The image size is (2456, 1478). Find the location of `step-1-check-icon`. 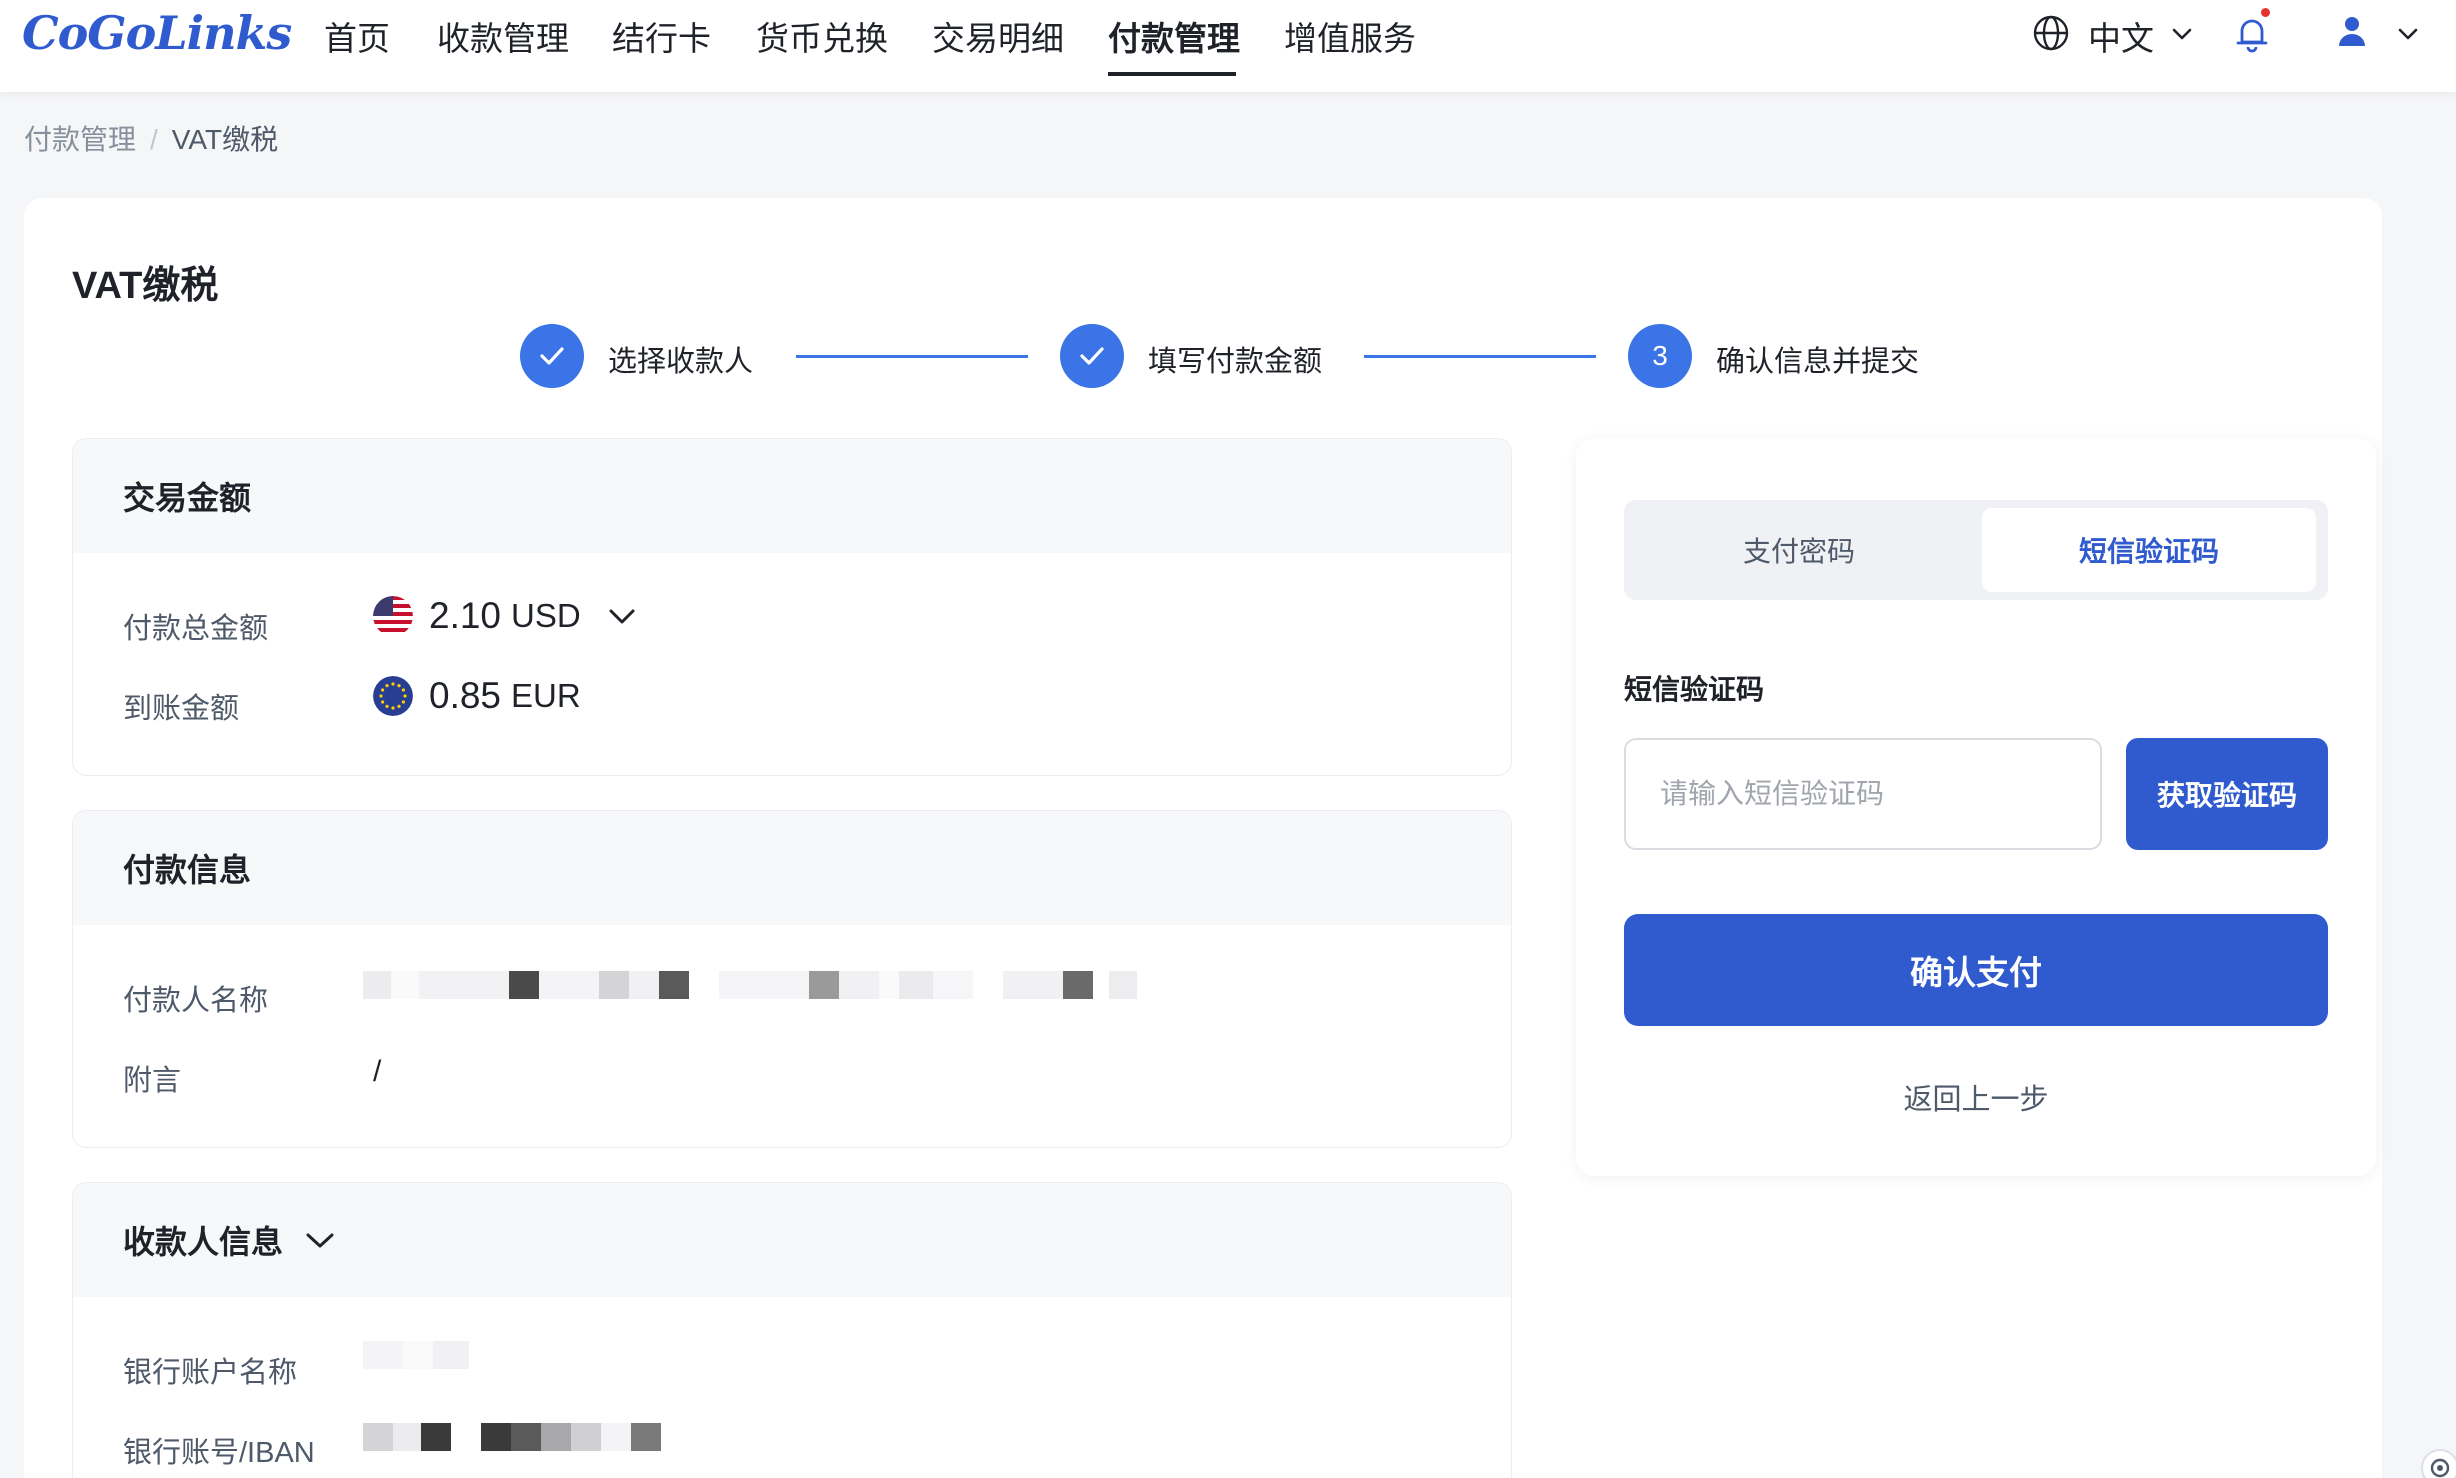

step-1-check-icon is located at coordinates (552, 356).